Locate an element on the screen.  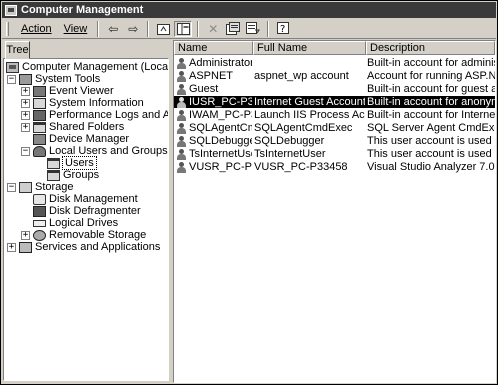
tree-node-computer-management: Computer Management (Local) is located at coordinates (87, 67).